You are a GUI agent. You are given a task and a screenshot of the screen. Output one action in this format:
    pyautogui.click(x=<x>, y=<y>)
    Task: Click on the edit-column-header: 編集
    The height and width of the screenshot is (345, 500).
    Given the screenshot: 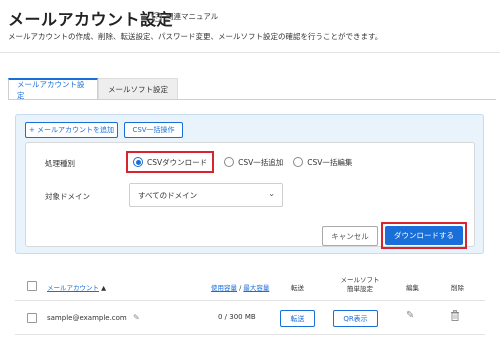 What is the action you would take?
    pyautogui.click(x=412, y=288)
    